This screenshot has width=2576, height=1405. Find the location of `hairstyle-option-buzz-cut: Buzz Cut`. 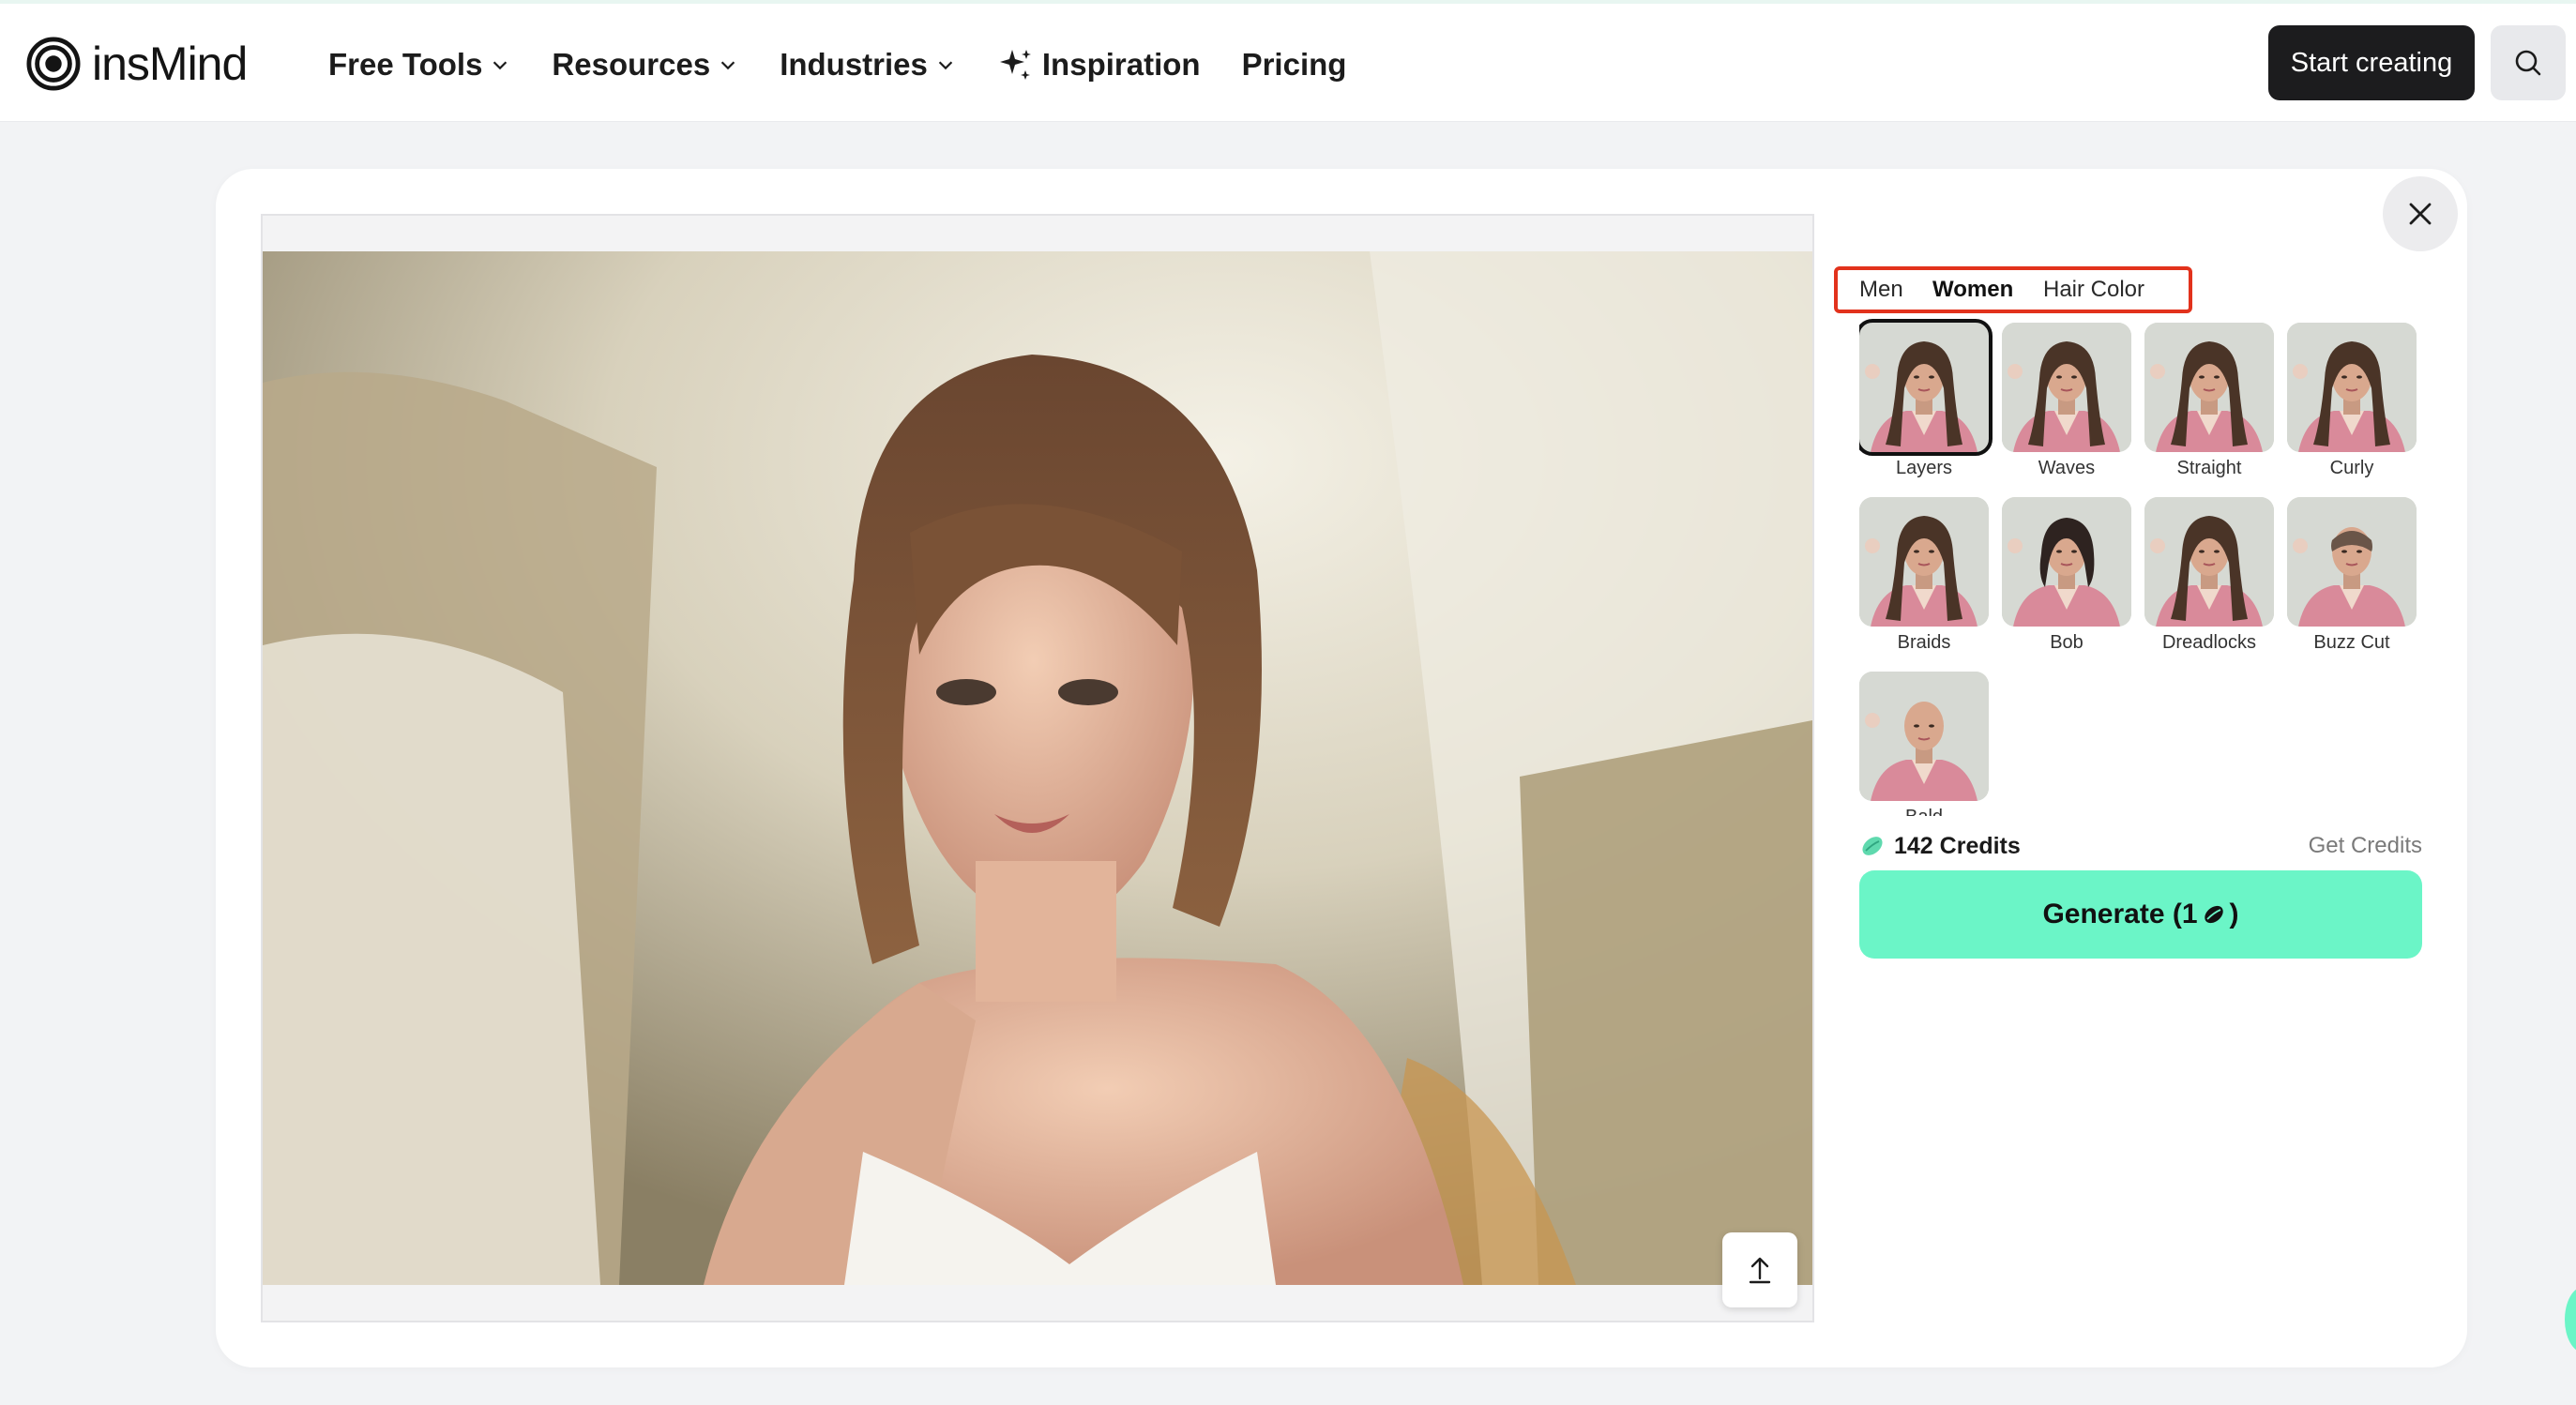

hairstyle-option-buzz-cut: Buzz Cut is located at coordinates (2352, 575).